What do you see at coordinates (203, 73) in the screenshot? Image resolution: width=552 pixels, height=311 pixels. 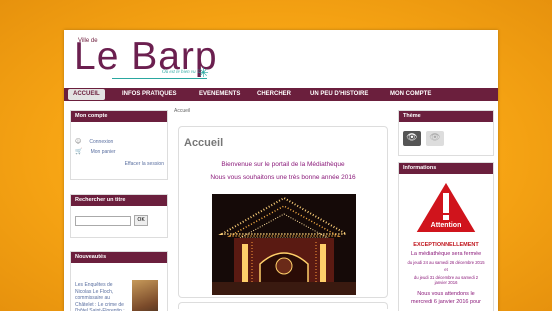 I see `logo-star-icon: ✳` at bounding box center [203, 73].